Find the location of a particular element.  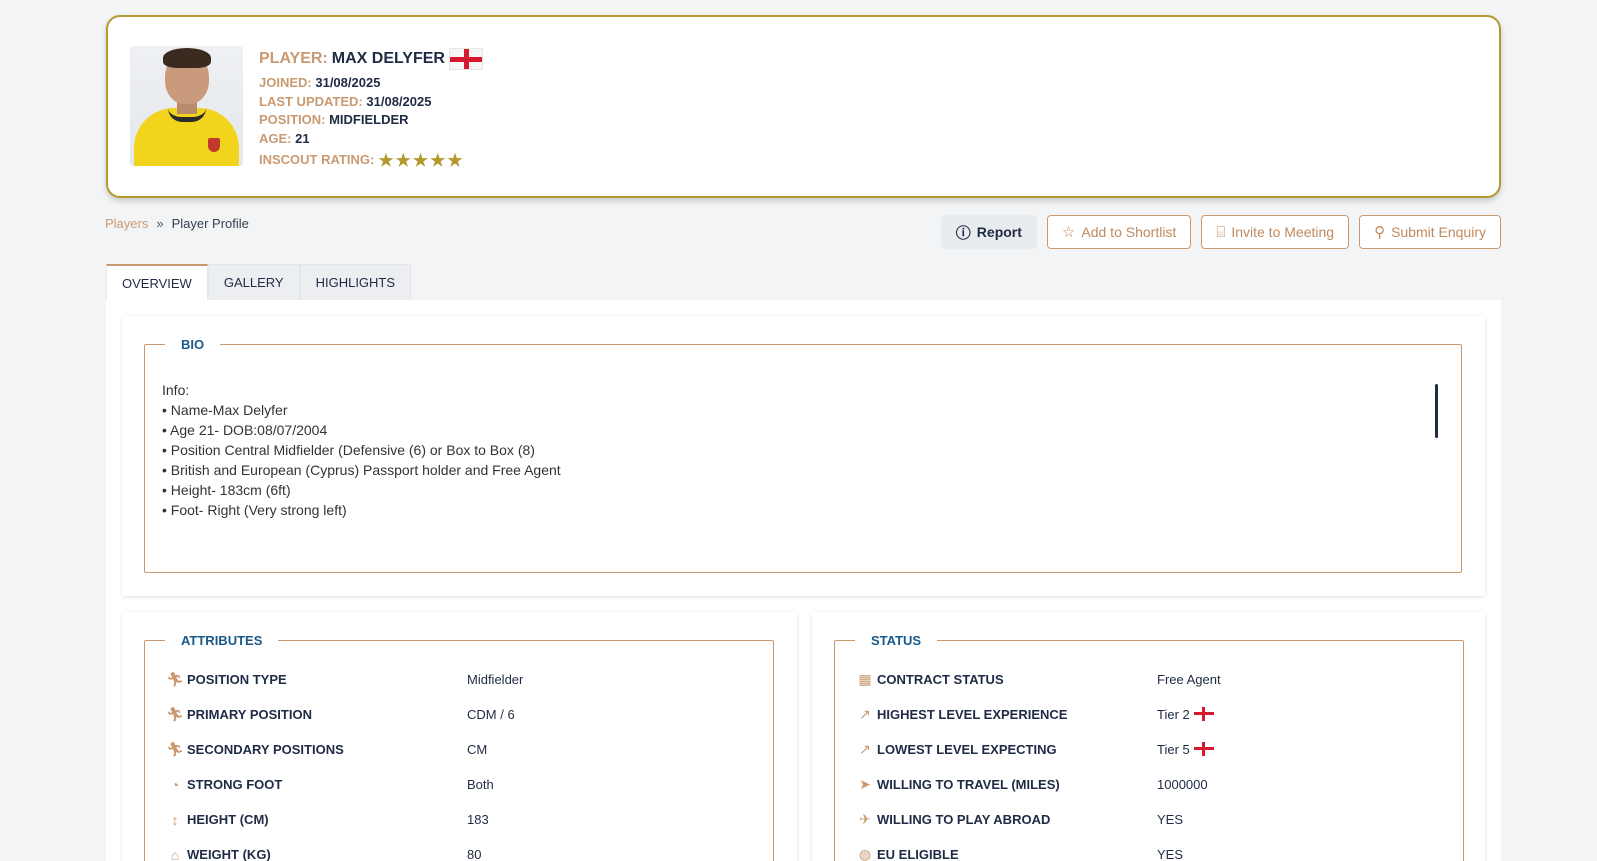

bio-line: Info: is located at coordinates (176, 390).